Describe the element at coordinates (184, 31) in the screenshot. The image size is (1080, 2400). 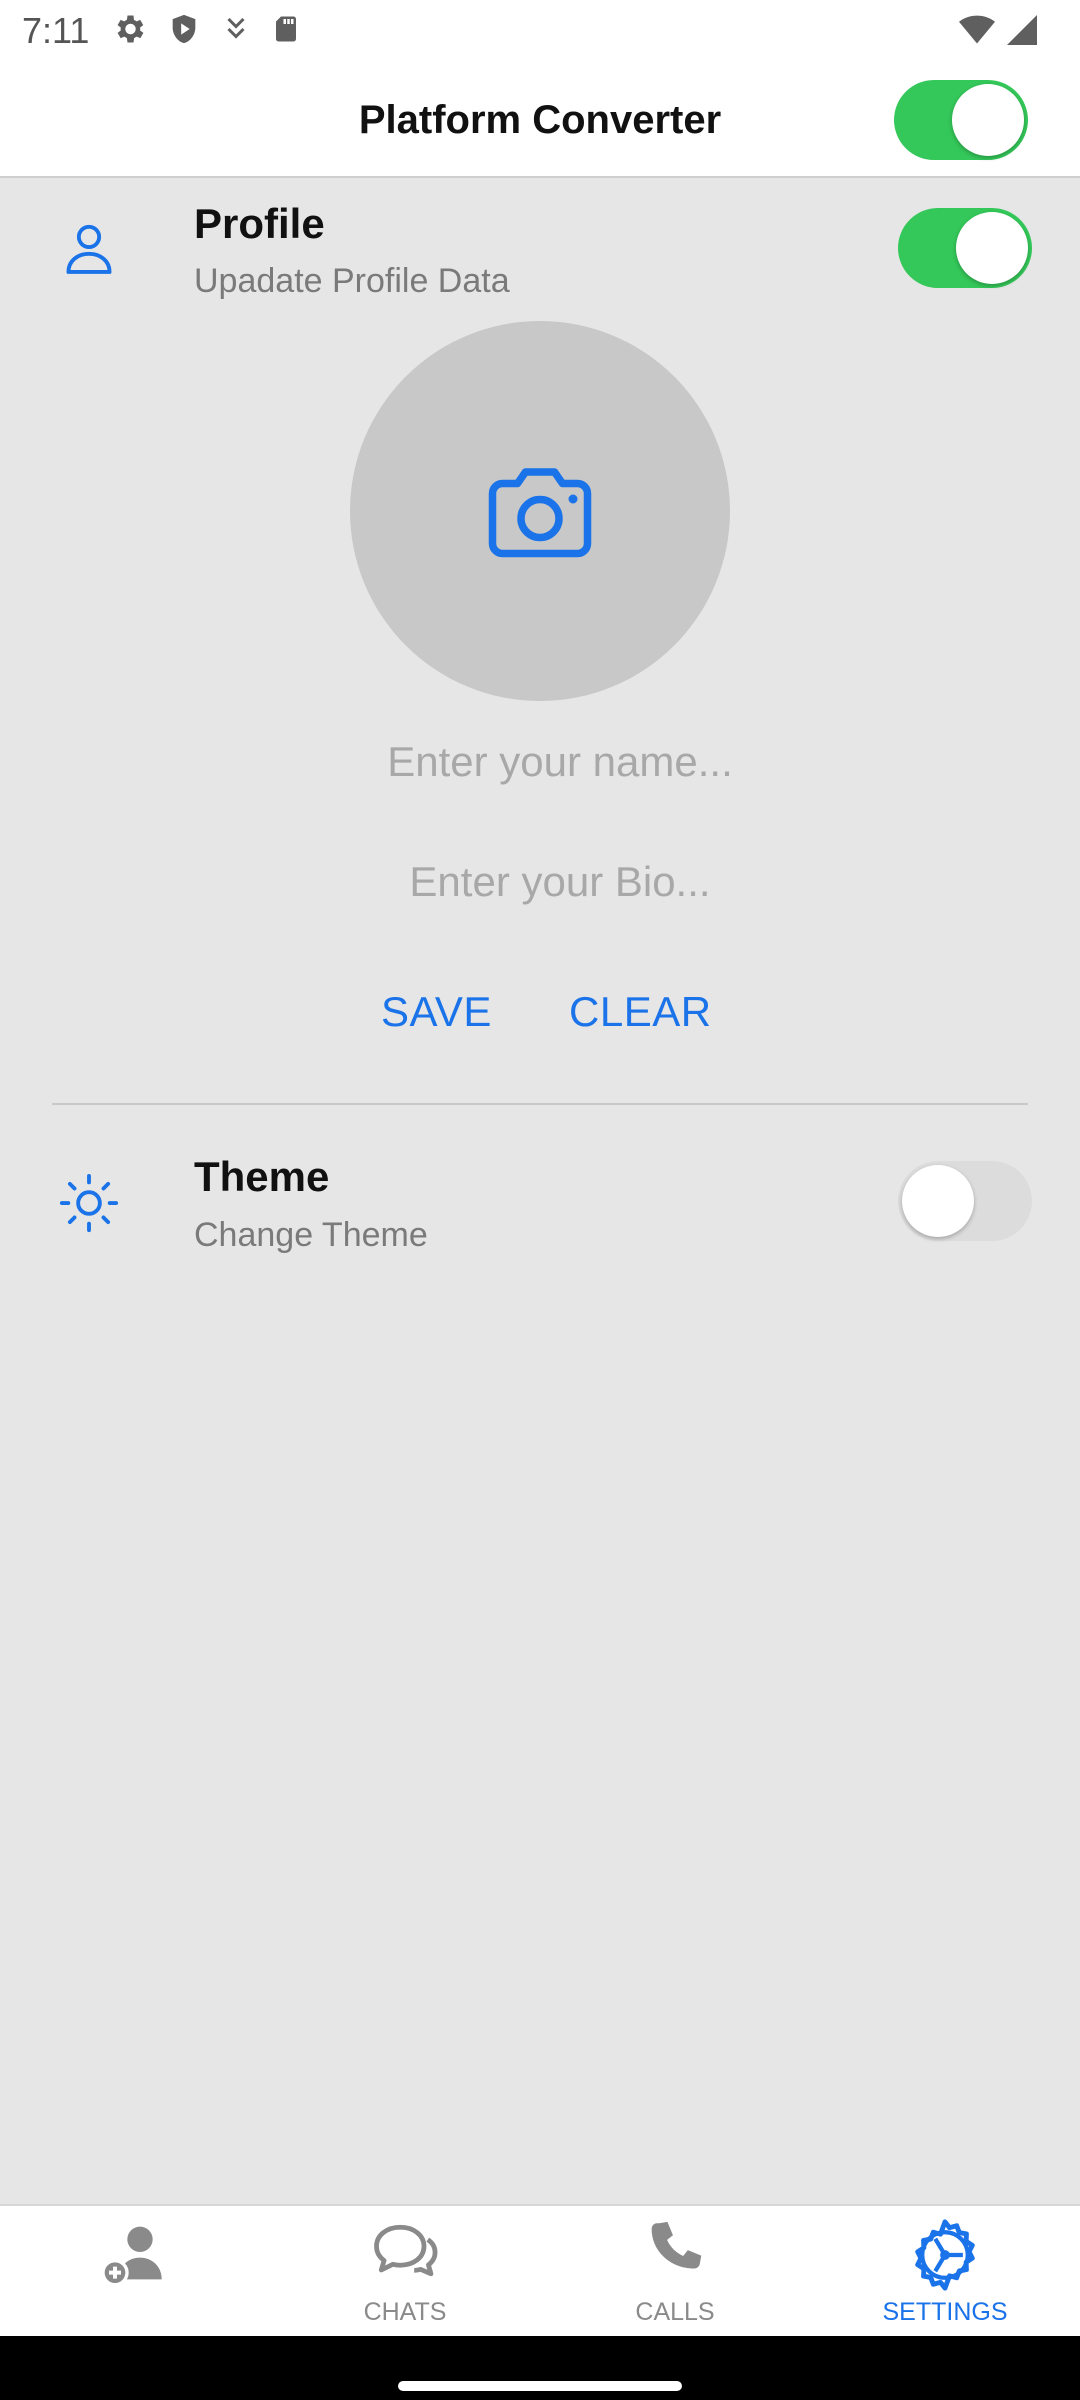
I see `shield-icon` at that location.